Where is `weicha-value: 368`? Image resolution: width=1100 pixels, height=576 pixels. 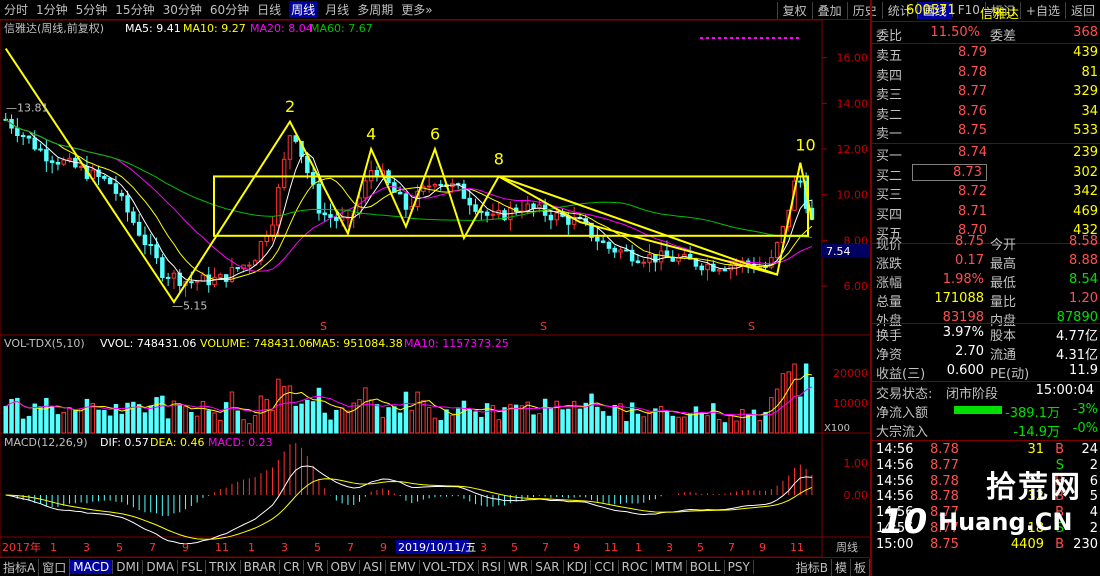
weicha-value: 368 is located at coordinates (1085, 32).